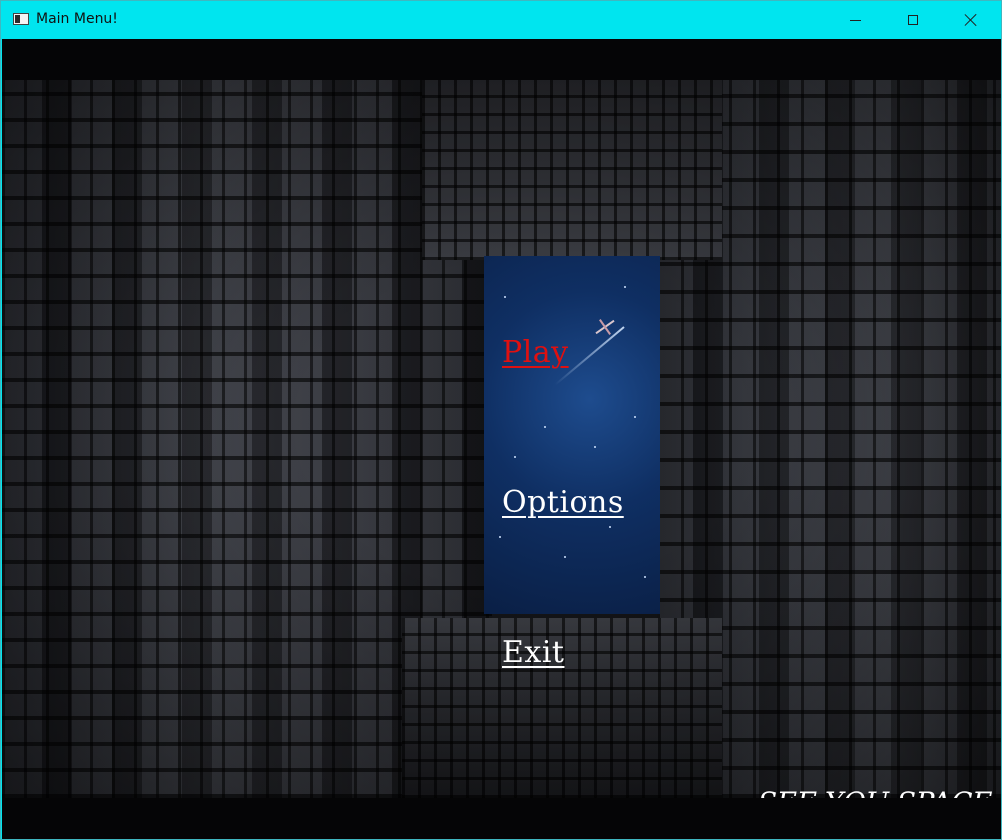 The height and width of the screenshot is (840, 1002). Describe the element at coordinates (21, 19) in the screenshot. I see `app-window-icon` at that location.